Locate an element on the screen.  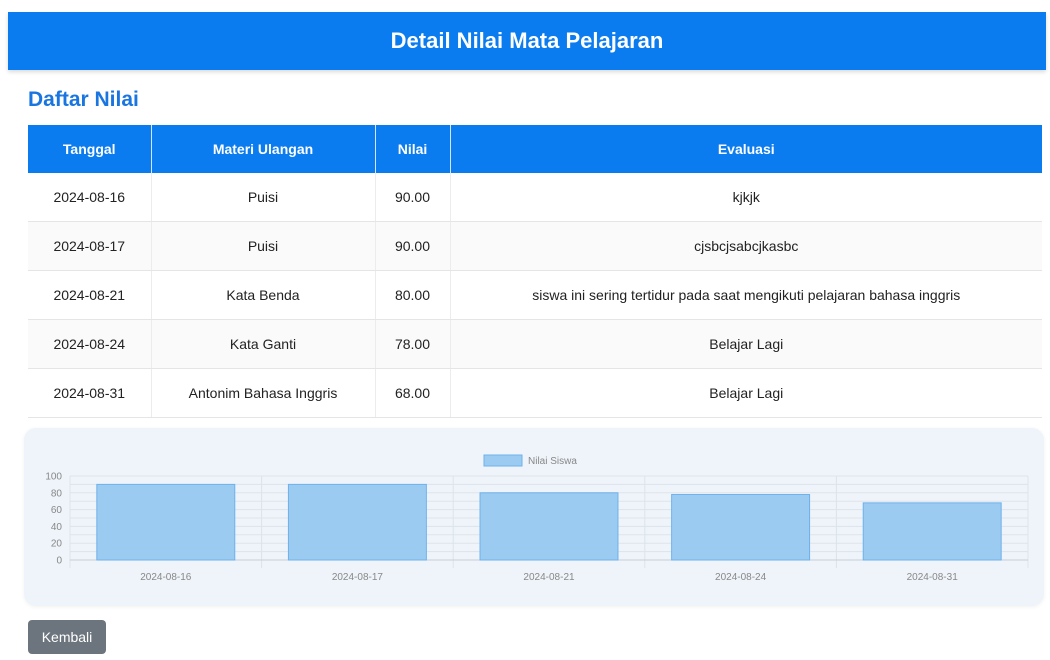
x-tick-label: 2024-08-17 is located at coordinates (358, 577).